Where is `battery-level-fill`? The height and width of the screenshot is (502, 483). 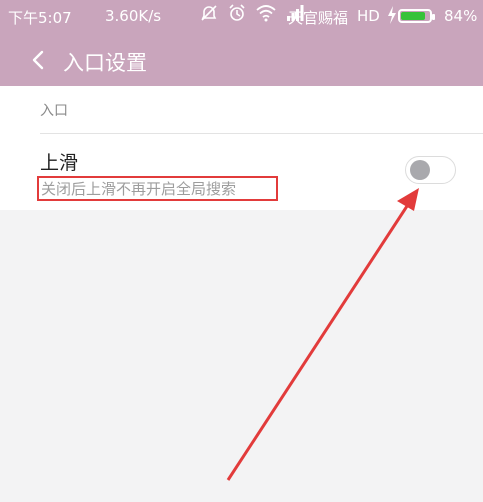 battery-level-fill is located at coordinates (413, 16).